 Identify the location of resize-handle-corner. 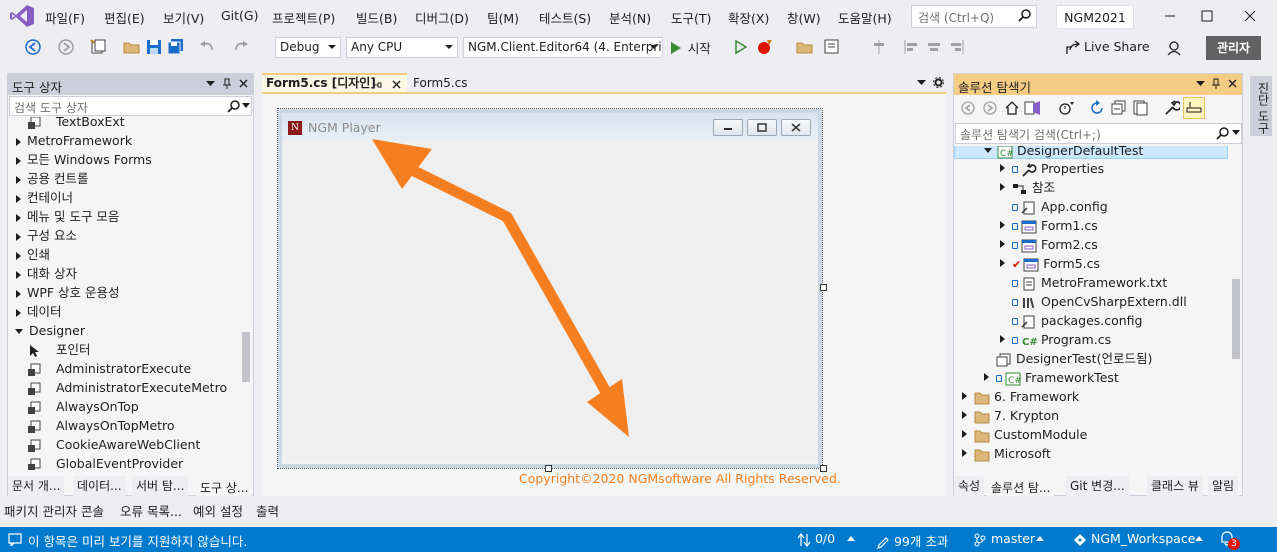
(823, 468).